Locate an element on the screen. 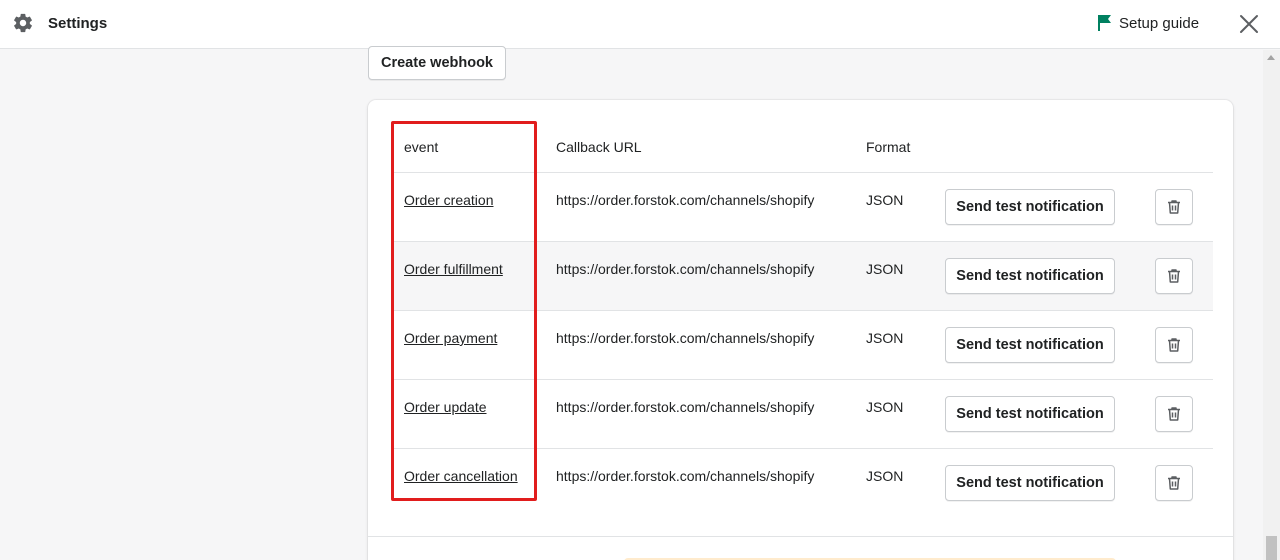 The image size is (1280, 560). card-divider is located at coordinates (800, 536).